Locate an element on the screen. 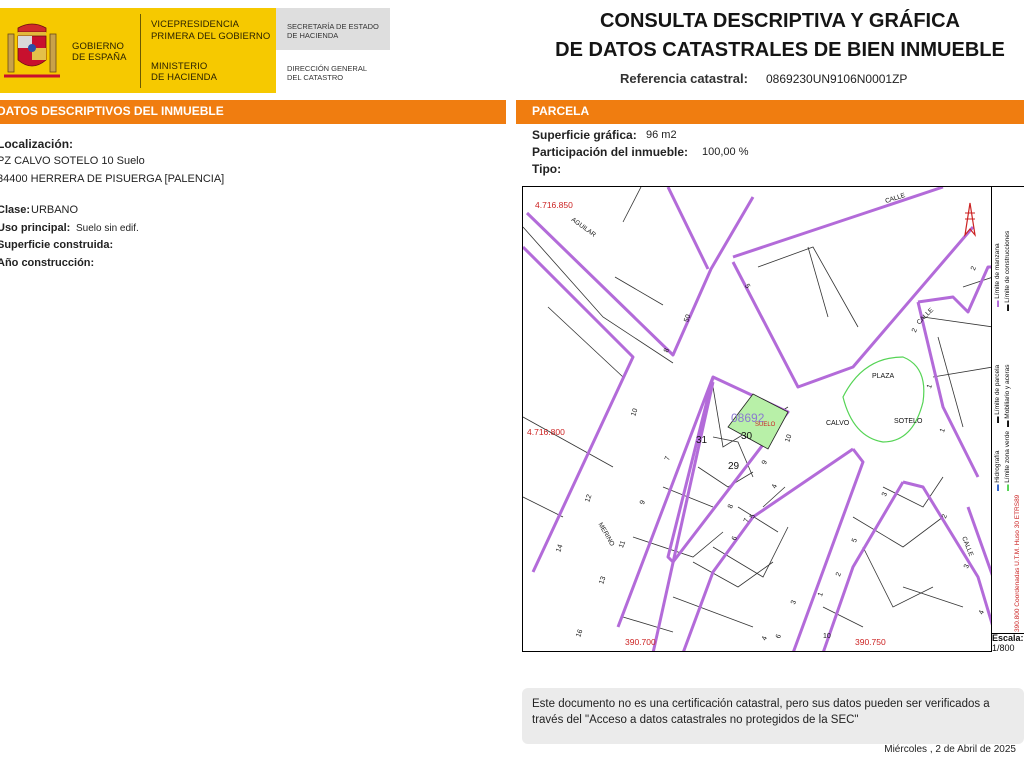  direccion-line2: DEL CATASTRO is located at coordinates (315, 77).